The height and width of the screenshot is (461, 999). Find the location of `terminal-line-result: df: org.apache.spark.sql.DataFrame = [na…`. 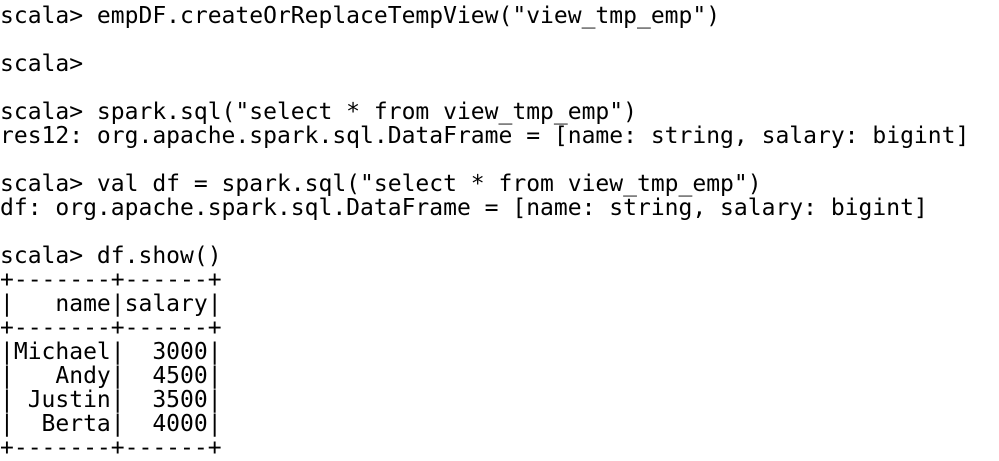

terminal-line-result: df: org.apache.spark.sql.DataFrame = [na… is located at coordinates (464, 208).